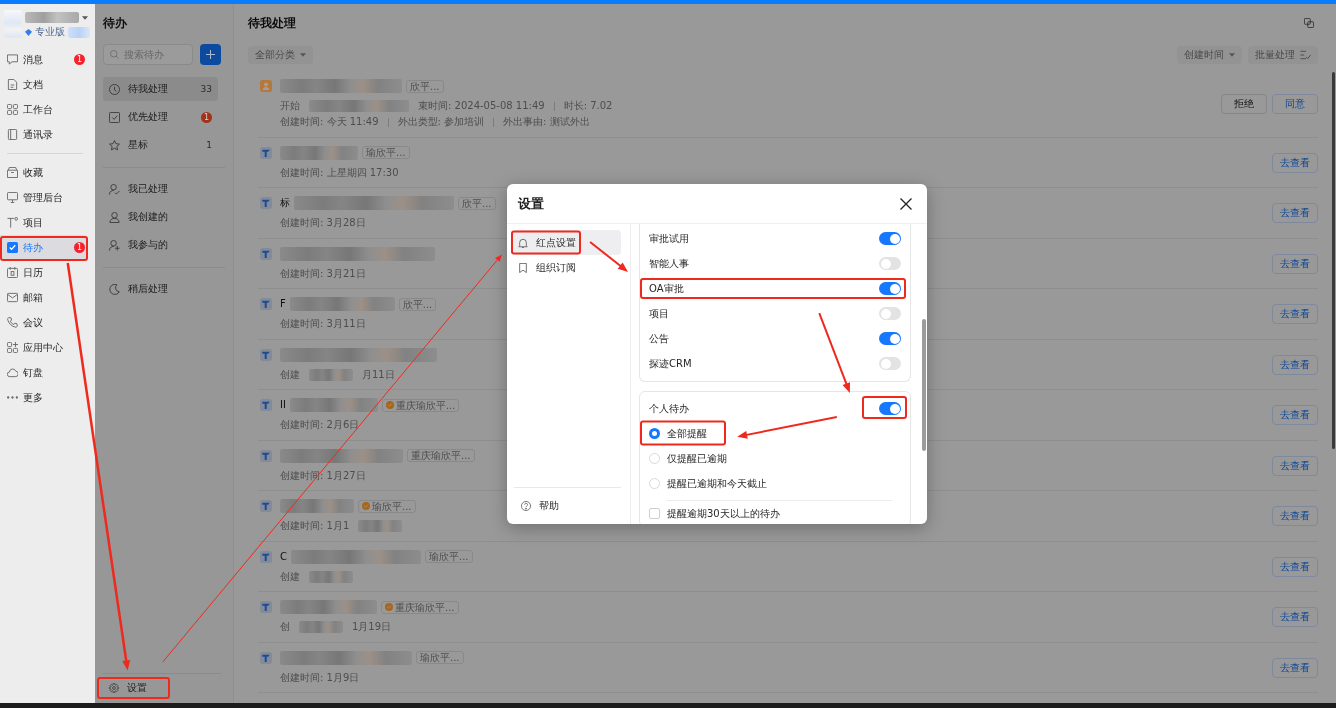 The height and width of the screenshot is (708, 1336). I want to click on meta-text: 创建时间: 3月11日, so click(323, 324).